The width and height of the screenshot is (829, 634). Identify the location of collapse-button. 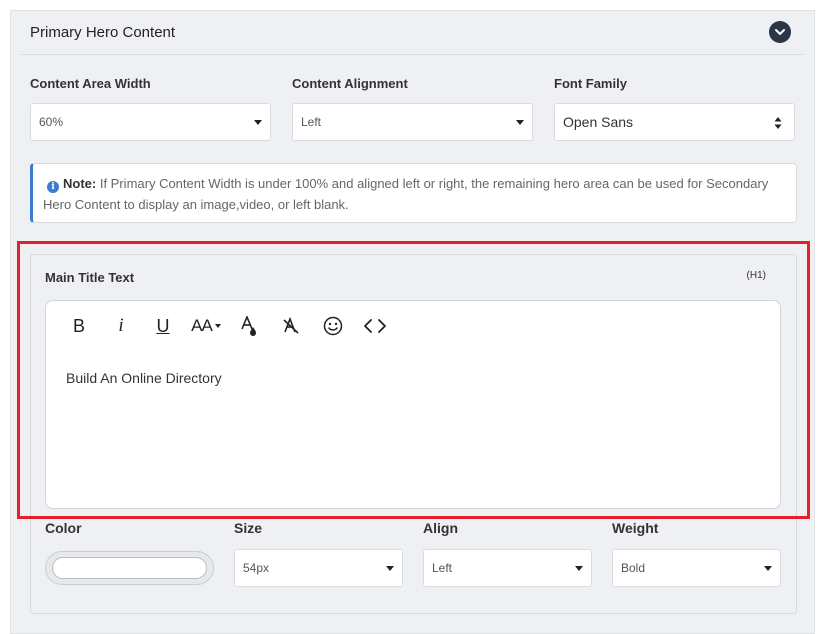
(780, 32).